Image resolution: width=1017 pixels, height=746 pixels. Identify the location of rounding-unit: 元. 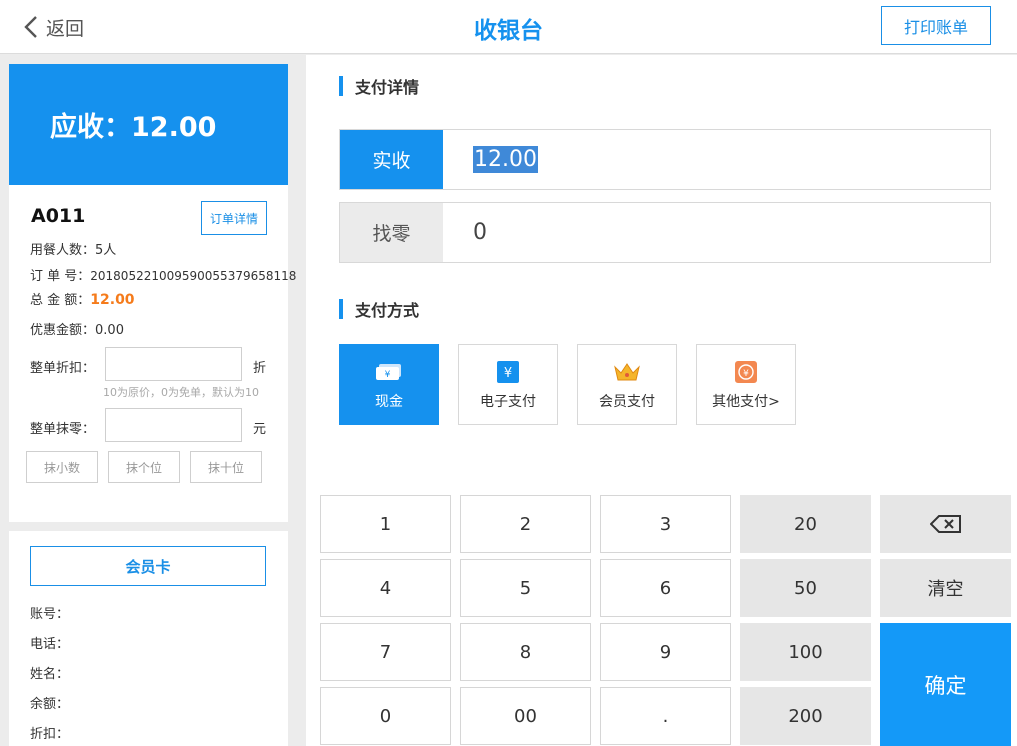
(260, 429).